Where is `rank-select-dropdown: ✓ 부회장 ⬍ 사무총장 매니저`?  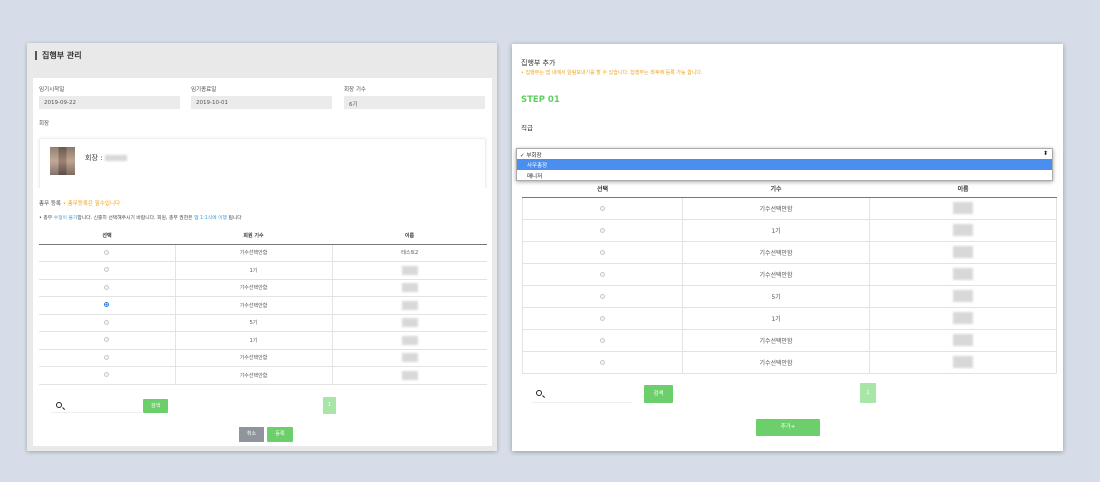 rank-select-dropdown: ✓ 부회장 ⬍ 사무총장 매니저 is located at coordinates (784, 164).